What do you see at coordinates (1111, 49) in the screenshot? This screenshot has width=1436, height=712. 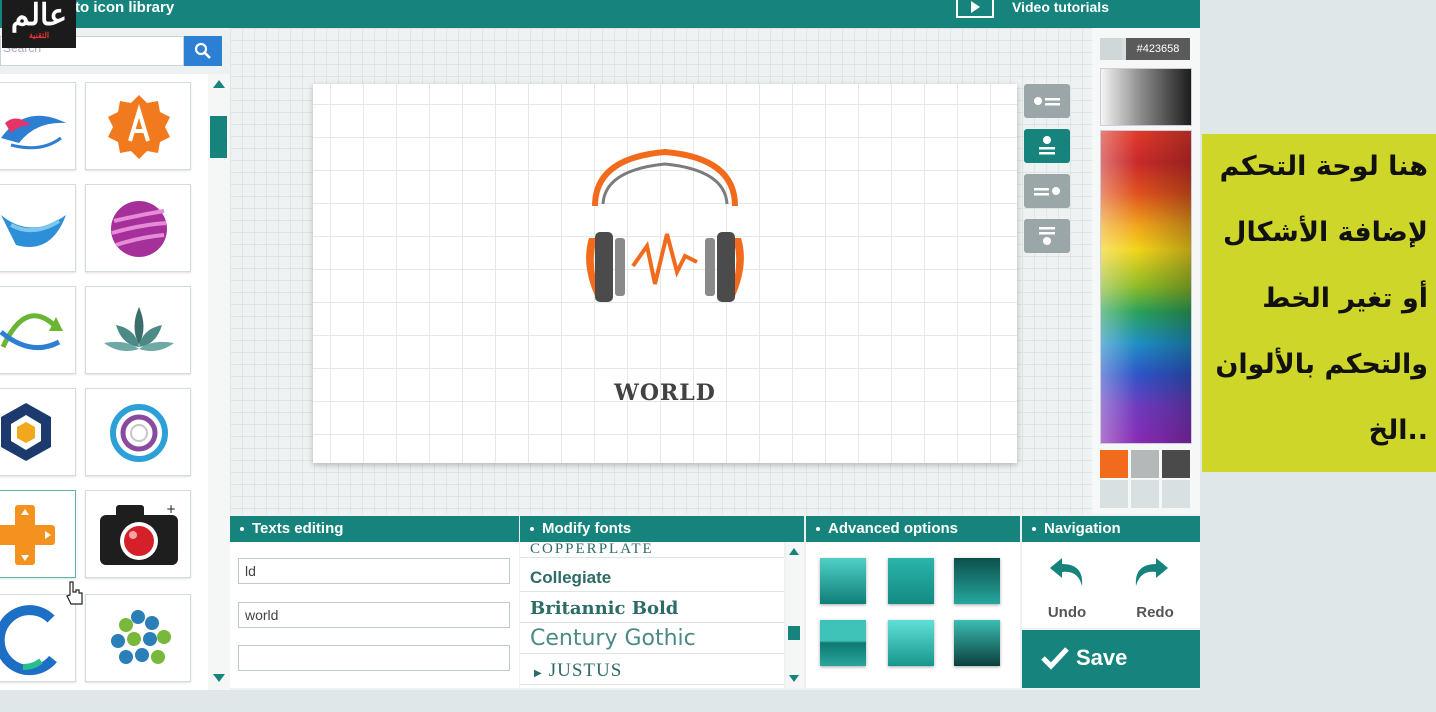 I see `current-color-swatch` at bounding box center [1111, 49].